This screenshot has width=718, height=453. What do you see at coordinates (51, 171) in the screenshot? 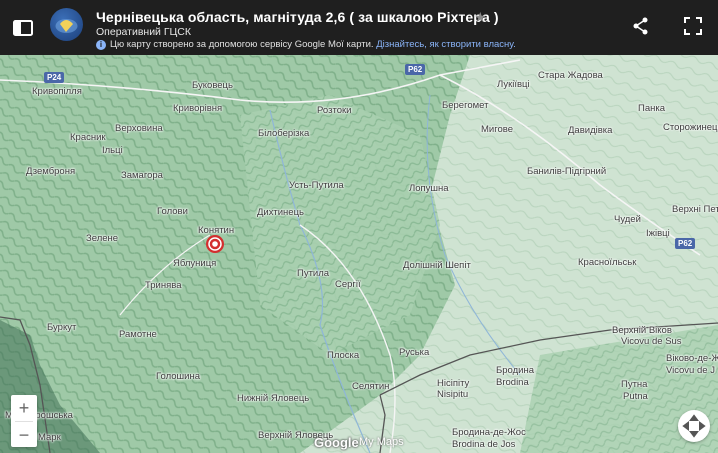
I see `place-label: Дземброня` at bounding box center [51, 171].